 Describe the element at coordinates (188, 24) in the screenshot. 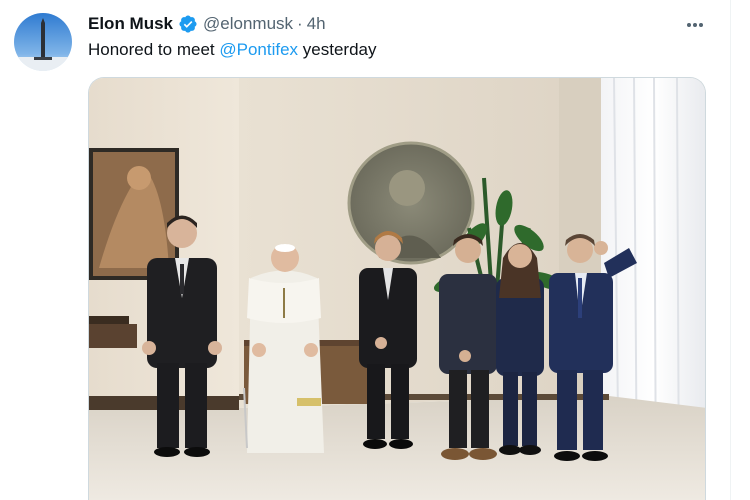

I see `verified-badge-icon` at that location.